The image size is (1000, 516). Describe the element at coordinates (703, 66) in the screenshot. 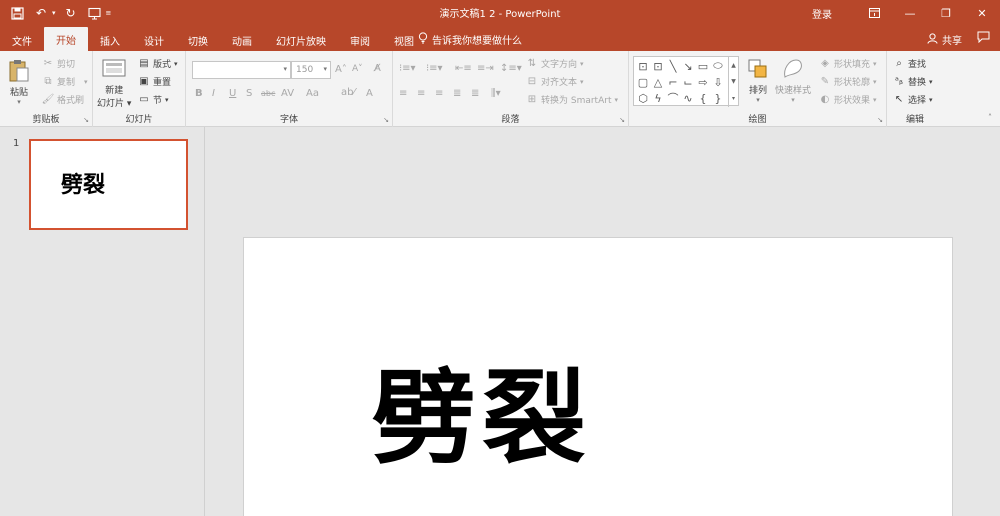

I see `rectangle-shape-icon: ▭` at that location.